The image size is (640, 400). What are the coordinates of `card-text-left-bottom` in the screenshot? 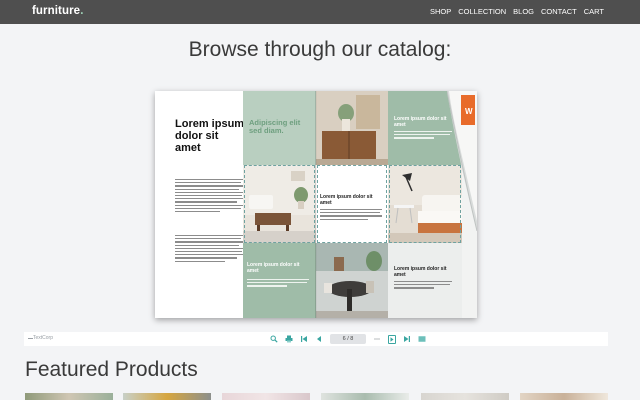 It's located at (278, 284).